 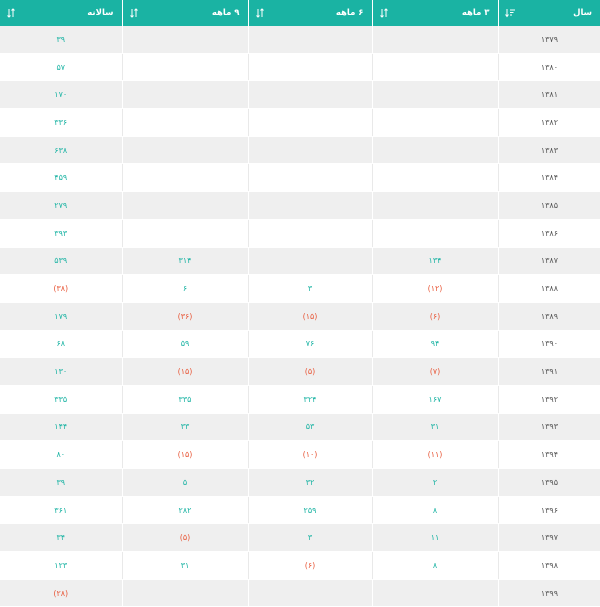 I want to click on value-cell-q9: ۶, so click(x=184, y=288).